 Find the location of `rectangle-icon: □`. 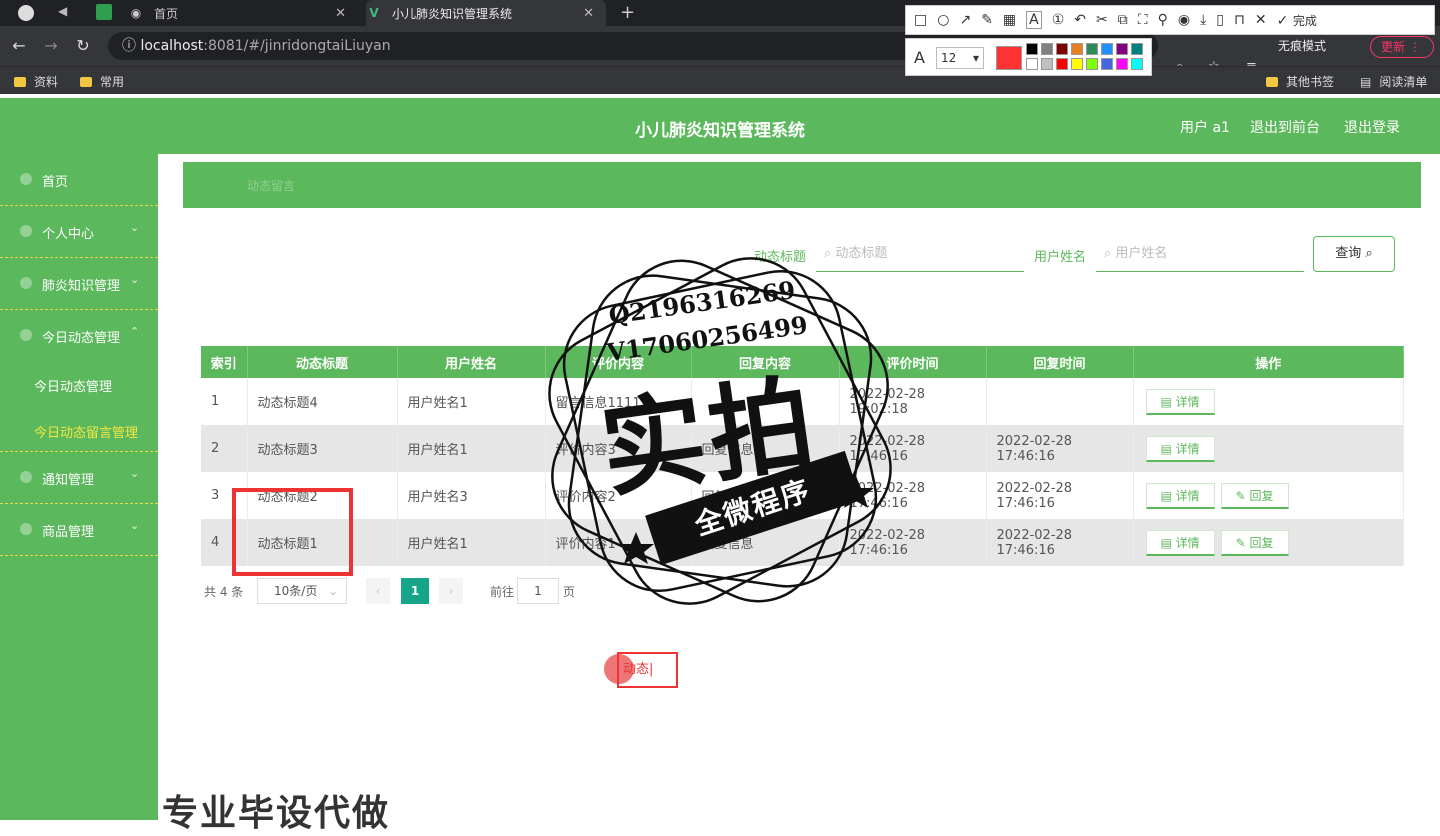

rectangle-icon: □ is located at coordinates (920, 20).